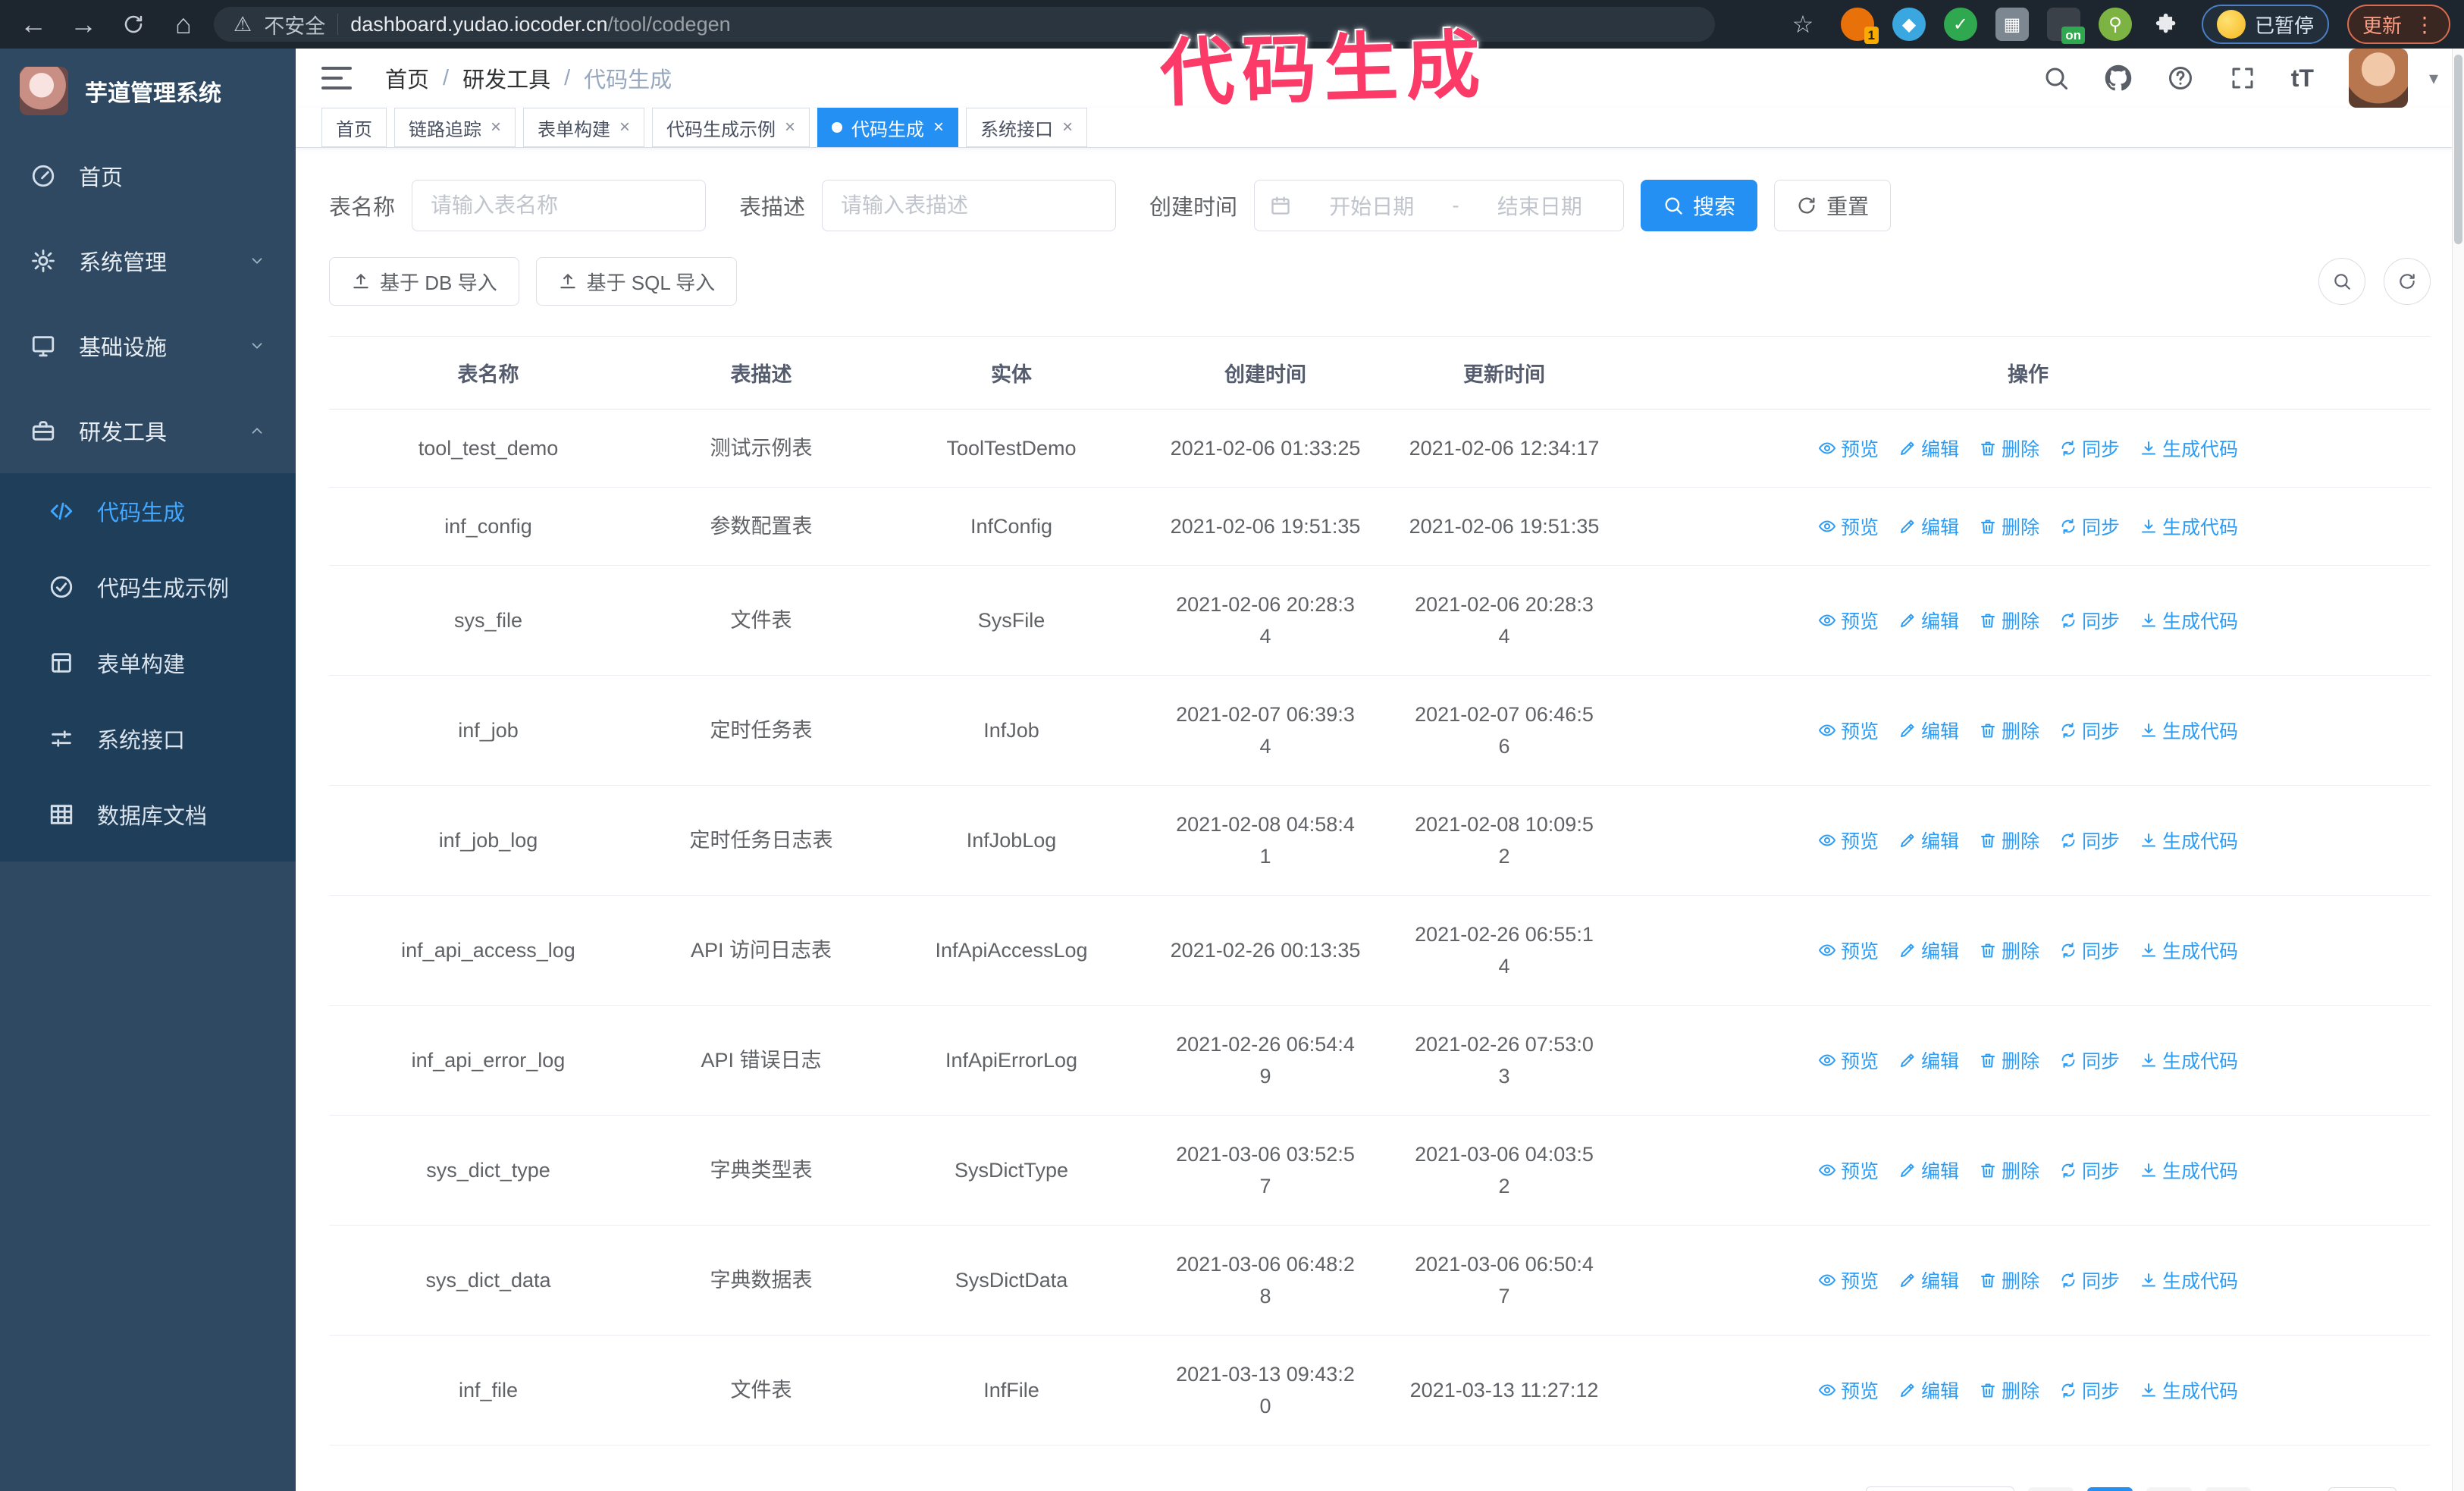 The image size is (2464, 1491). What do you see at coordinates (148, 814) in the screenshot?
I see `sidebar-item-db-doc: 数据库文档` at bounding box center [148, 814].